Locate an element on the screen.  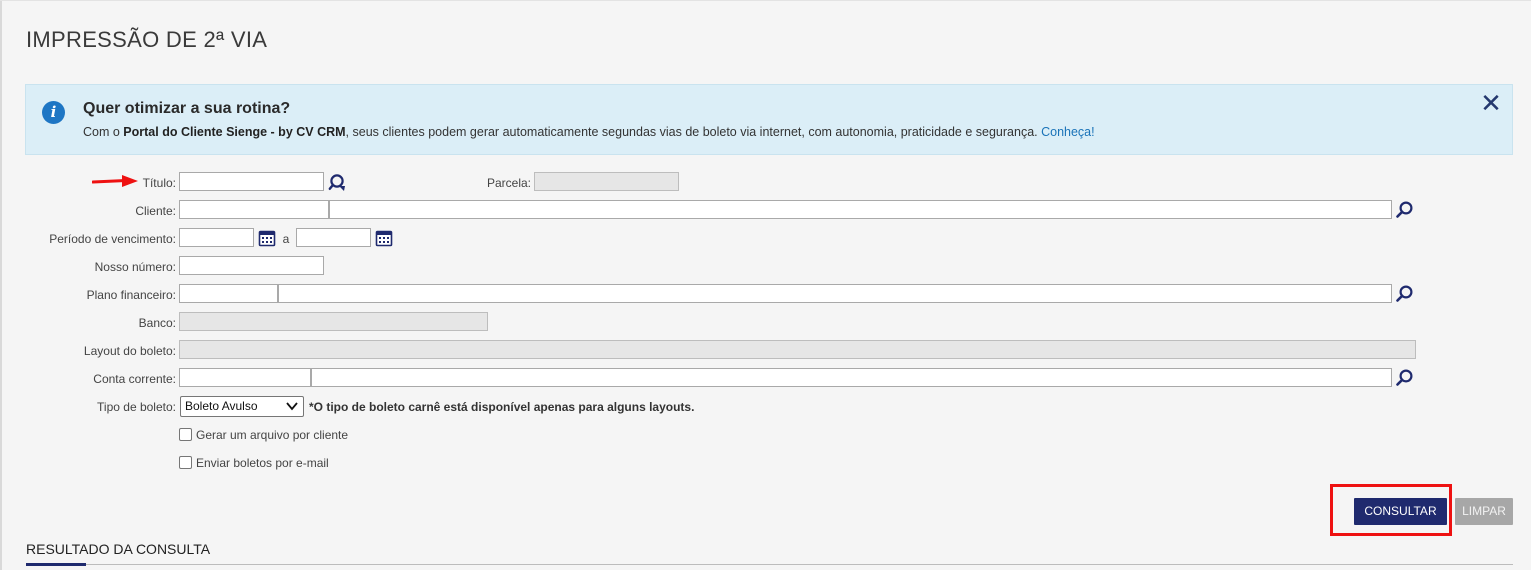
result-divider is located at coordinates (769, 564).